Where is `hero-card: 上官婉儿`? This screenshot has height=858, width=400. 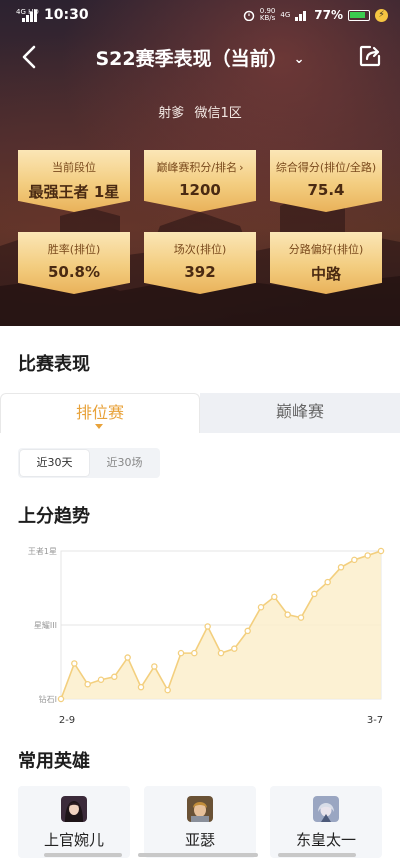
hero-card: 上官婉儿 is located at coordinates (74, 822).